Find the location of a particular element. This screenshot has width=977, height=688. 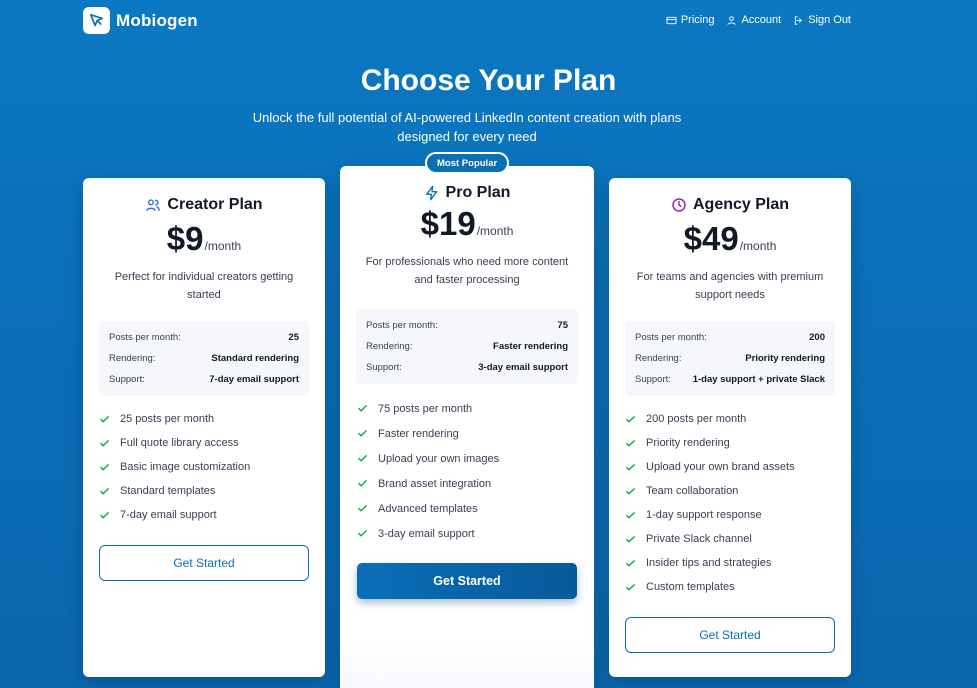

feature-item: Basic image customization is located at coordinates (204, 467).